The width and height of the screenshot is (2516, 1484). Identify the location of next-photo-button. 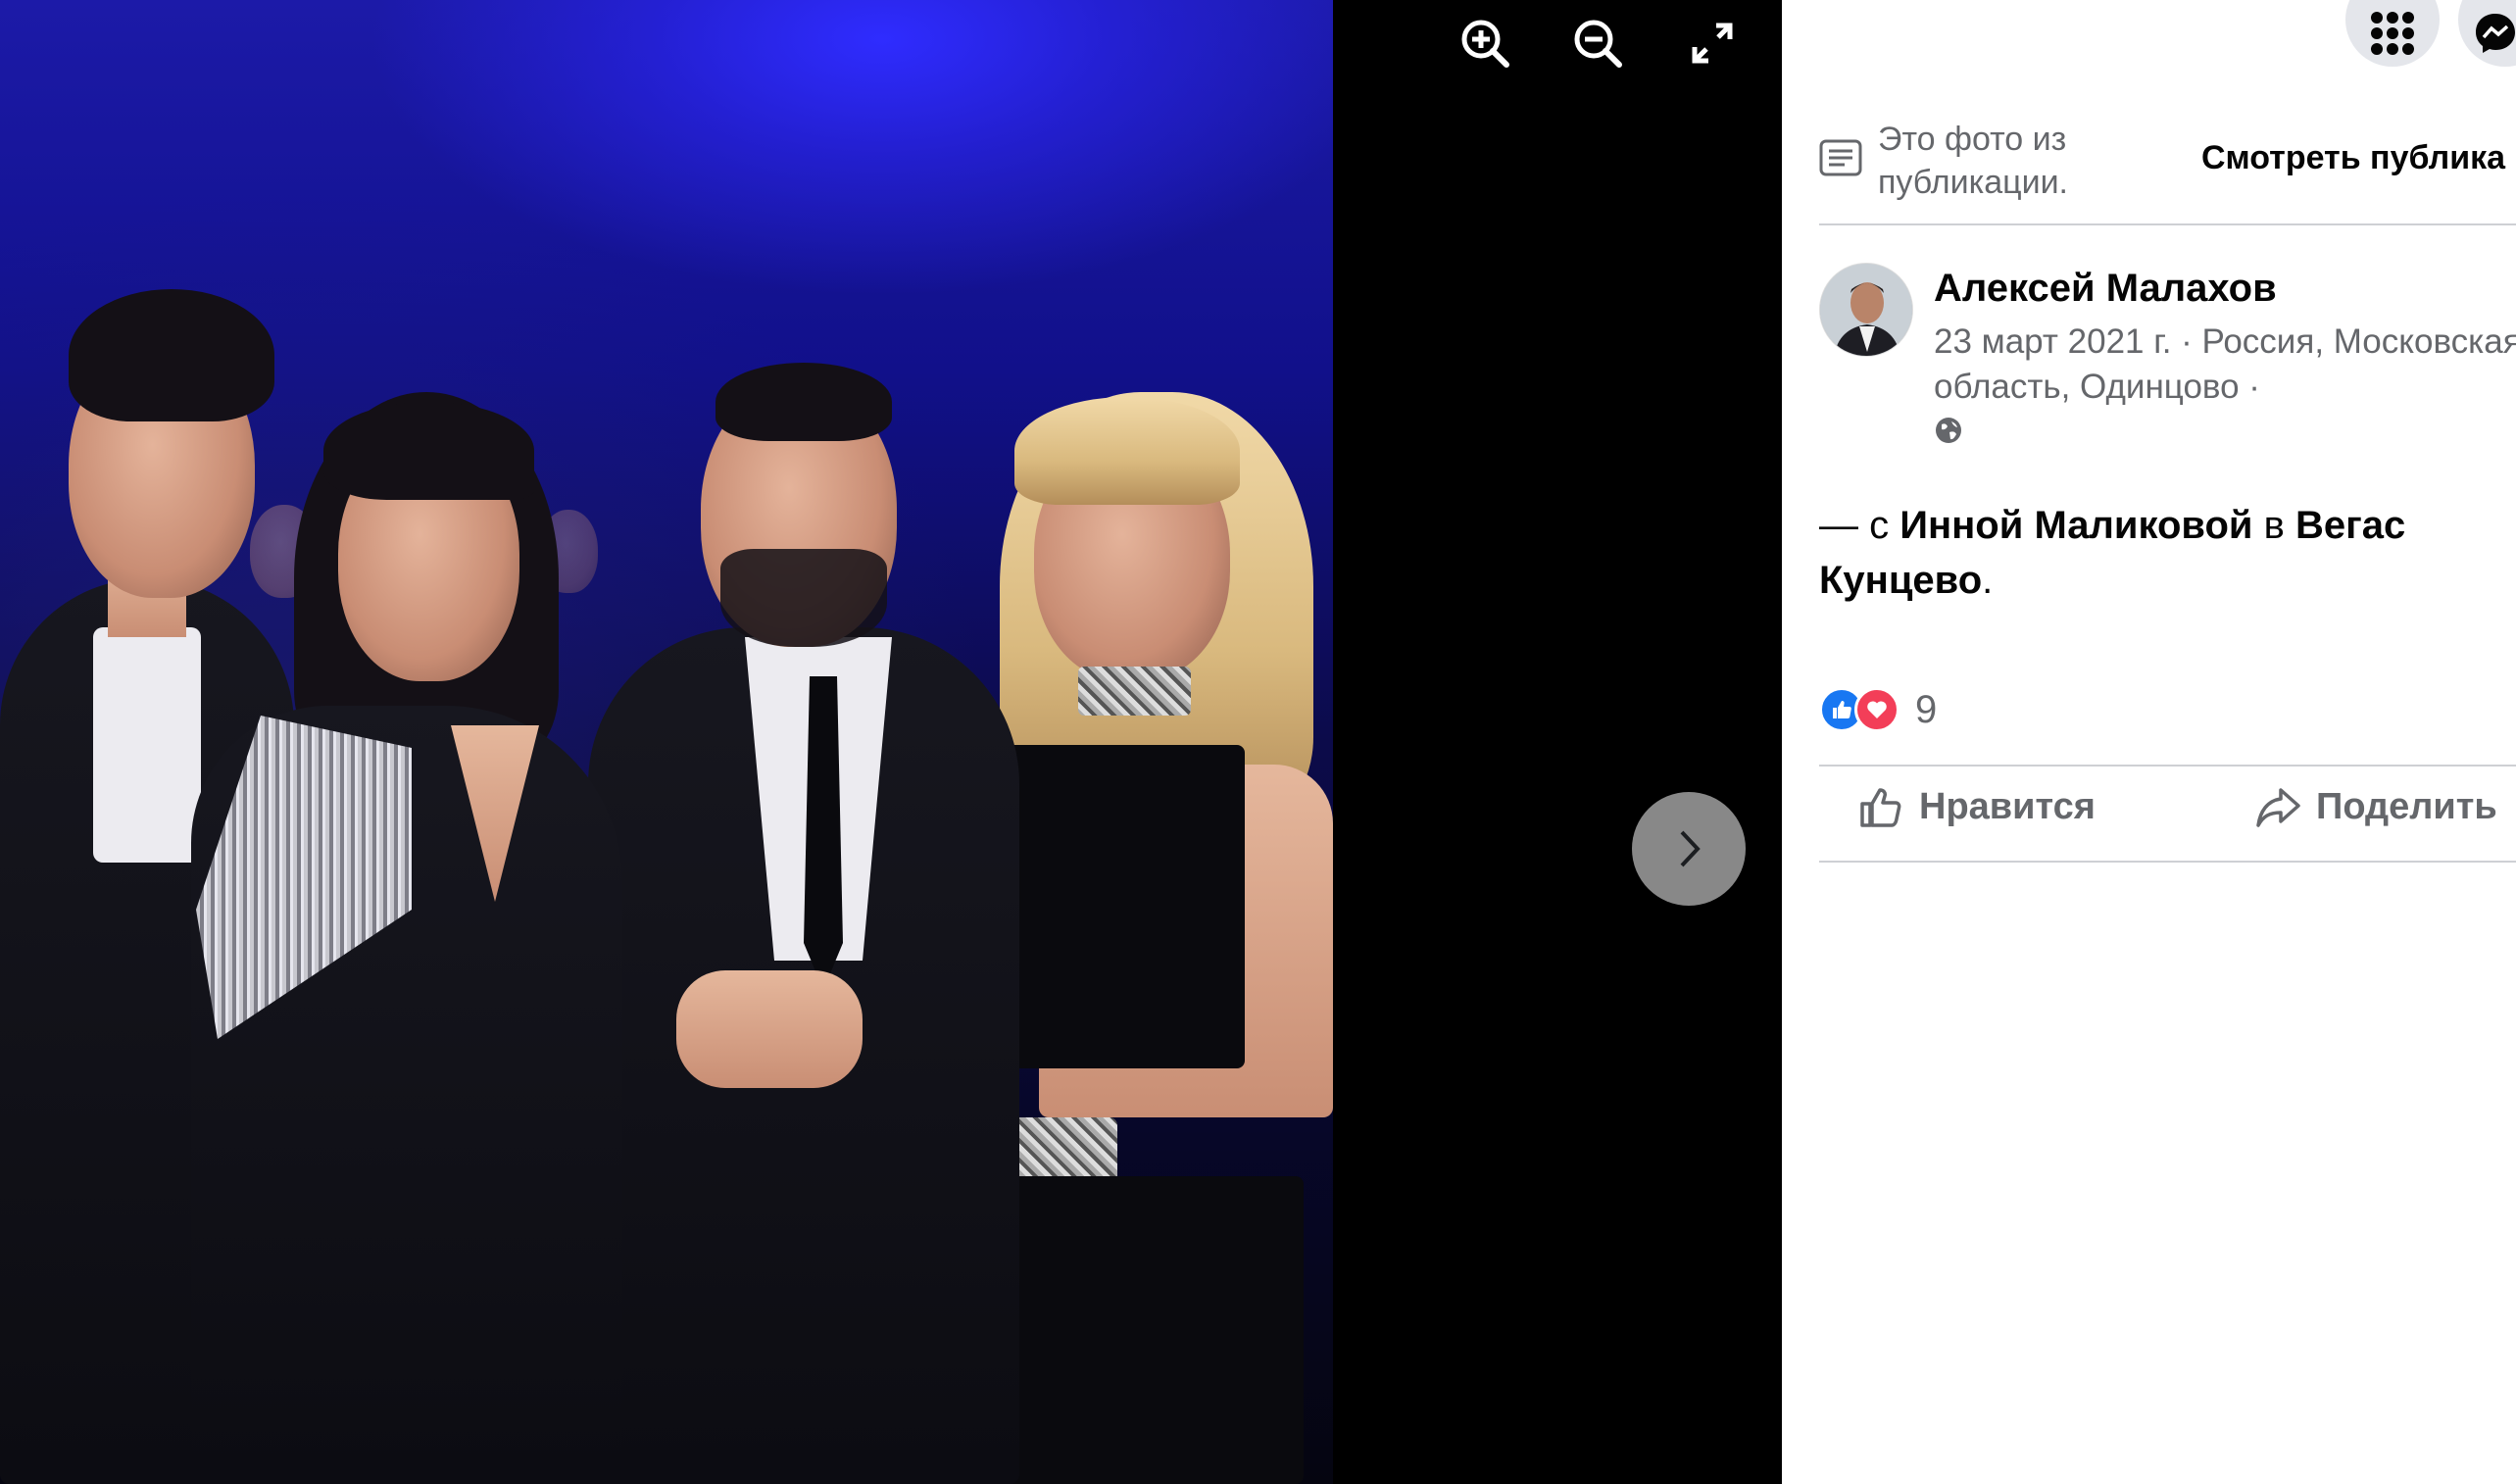
(1689, 849).